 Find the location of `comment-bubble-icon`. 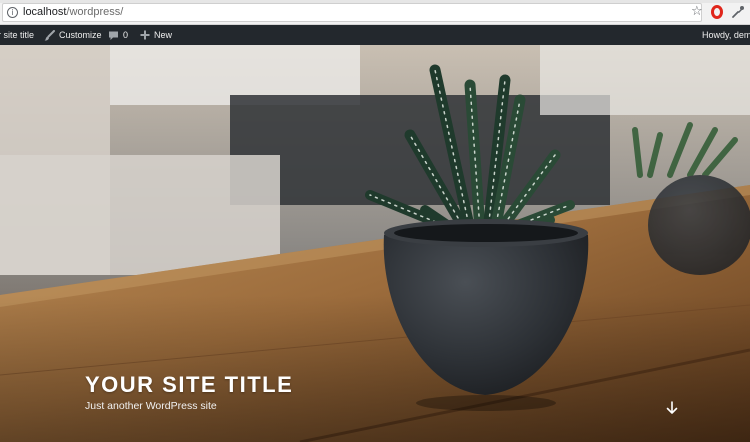

comment-bubble-icon is located at coordinates (113, 35).